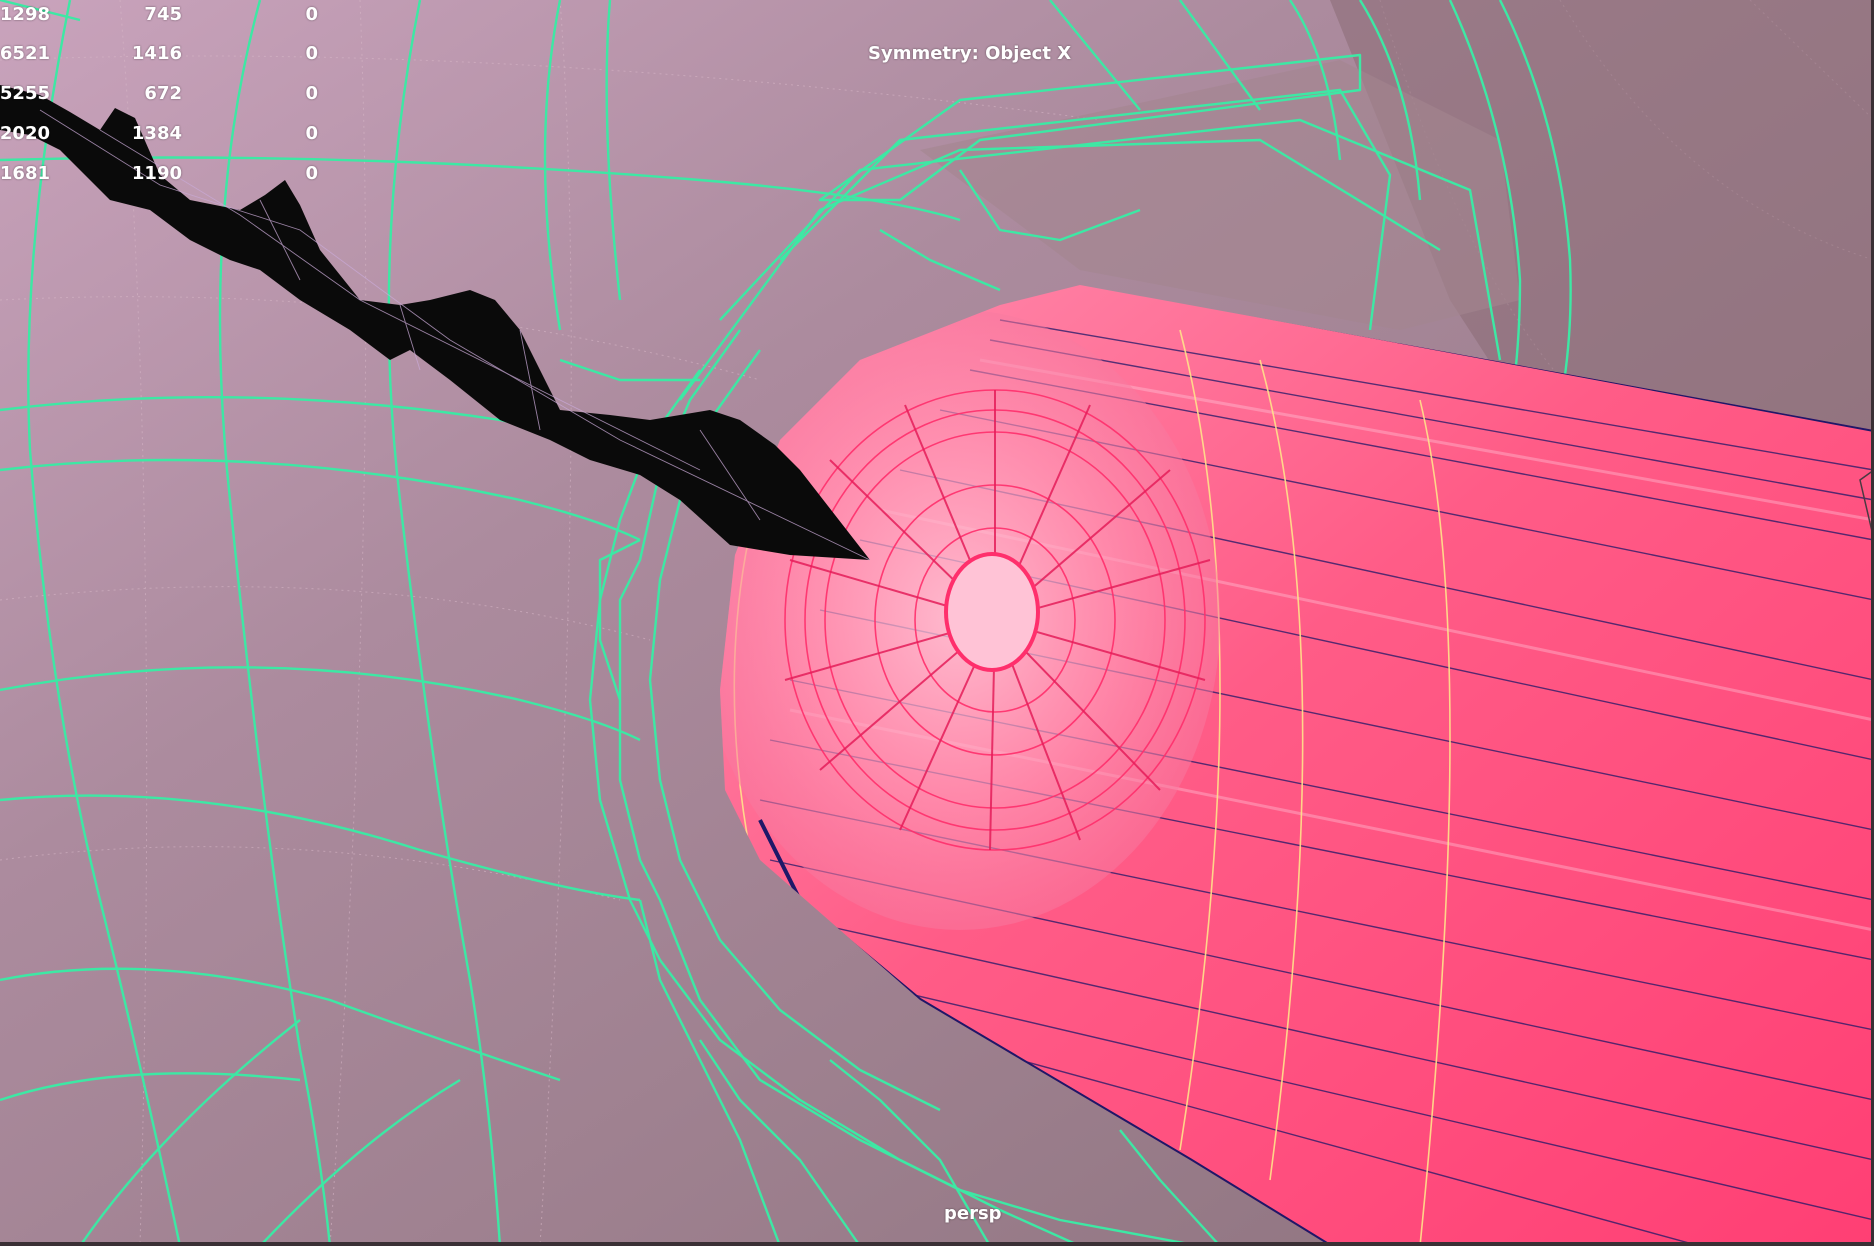 The width and height of the screenshot is (1874, 1246). What do you see at coordinates (311, 173) in the screenshot?
I see `hud-row-5-col-3: 0` at bounding box center [311, 173].